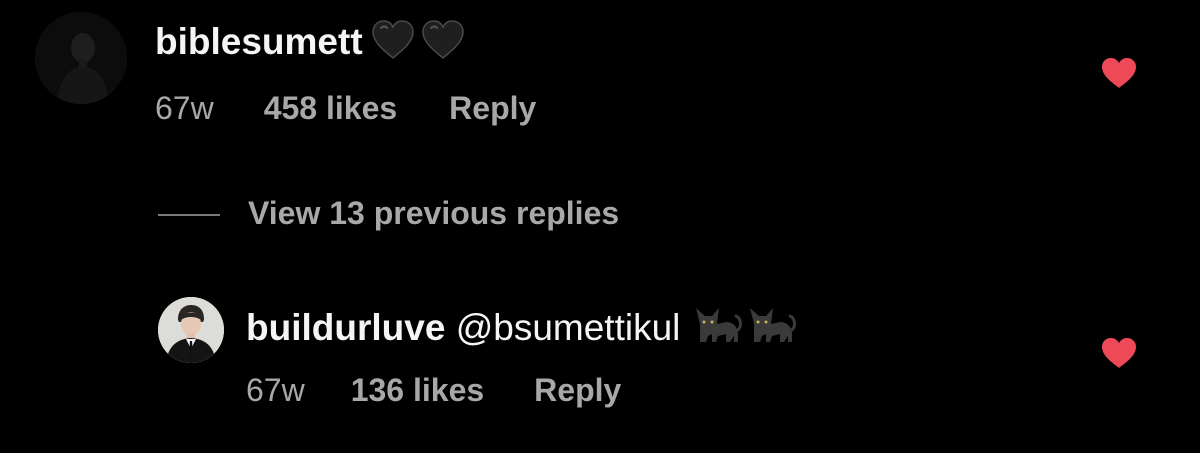  I want to click on view-replies-label: View 13 previous replies, so click(434, 213).